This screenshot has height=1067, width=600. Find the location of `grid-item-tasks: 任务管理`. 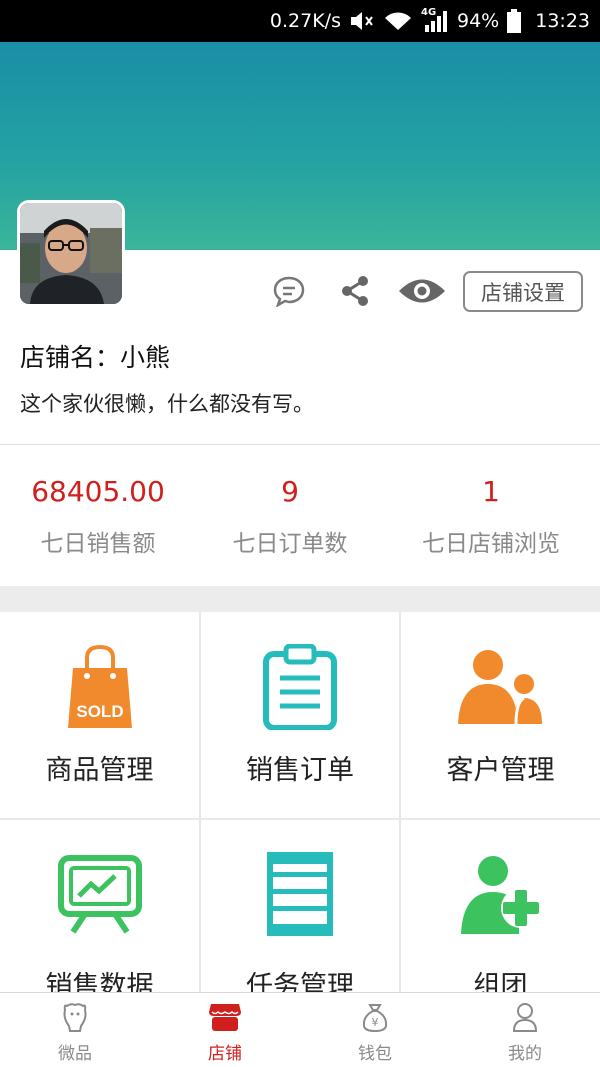

grid-item-tasks: 任务管理 is located at coordinates (300, 911).